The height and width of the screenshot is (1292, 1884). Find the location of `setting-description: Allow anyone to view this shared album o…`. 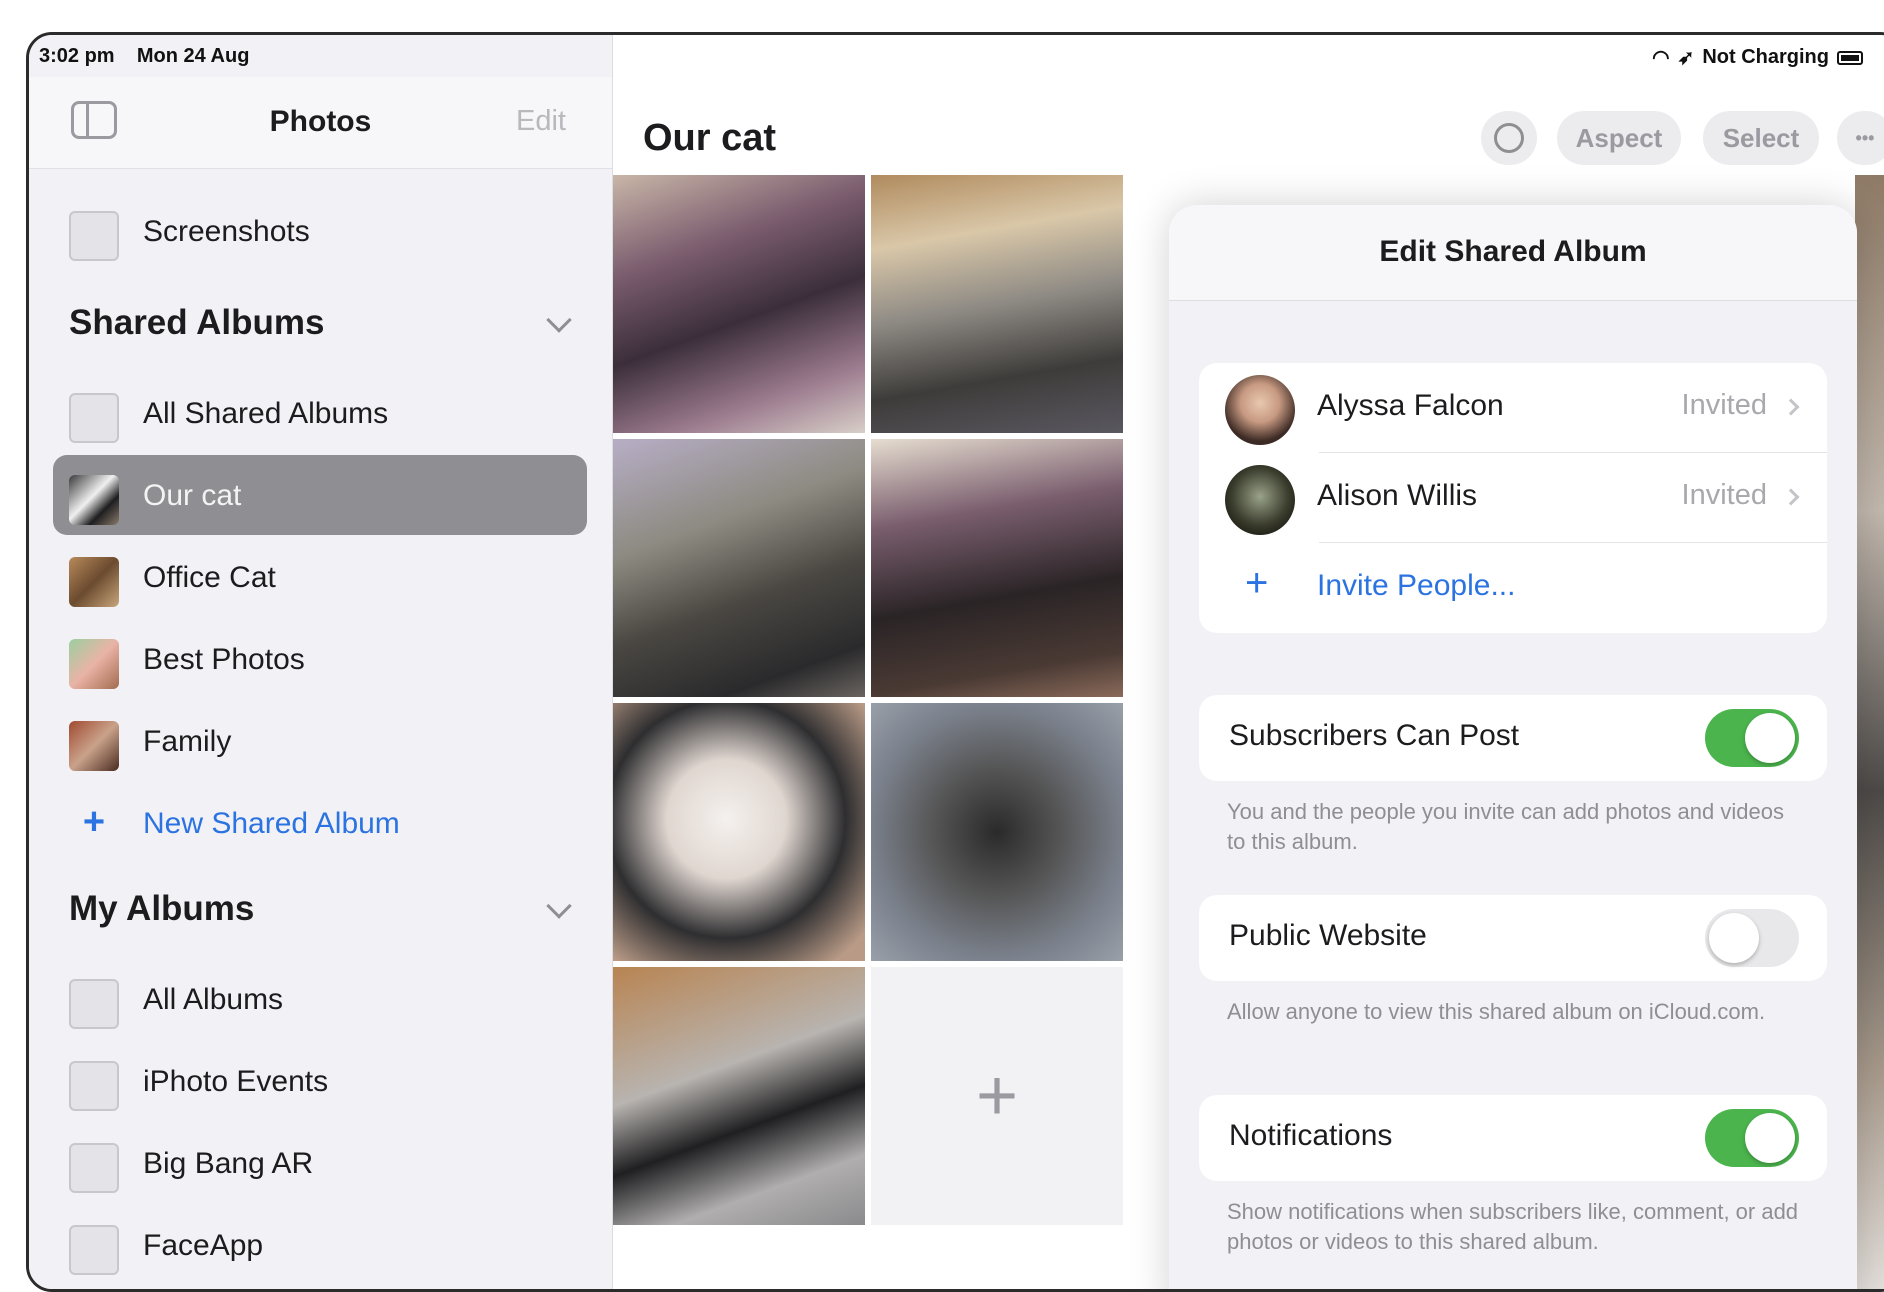

setting-description: Allow anyone to view this shared album o… is located at coordinates (1496, 1011).